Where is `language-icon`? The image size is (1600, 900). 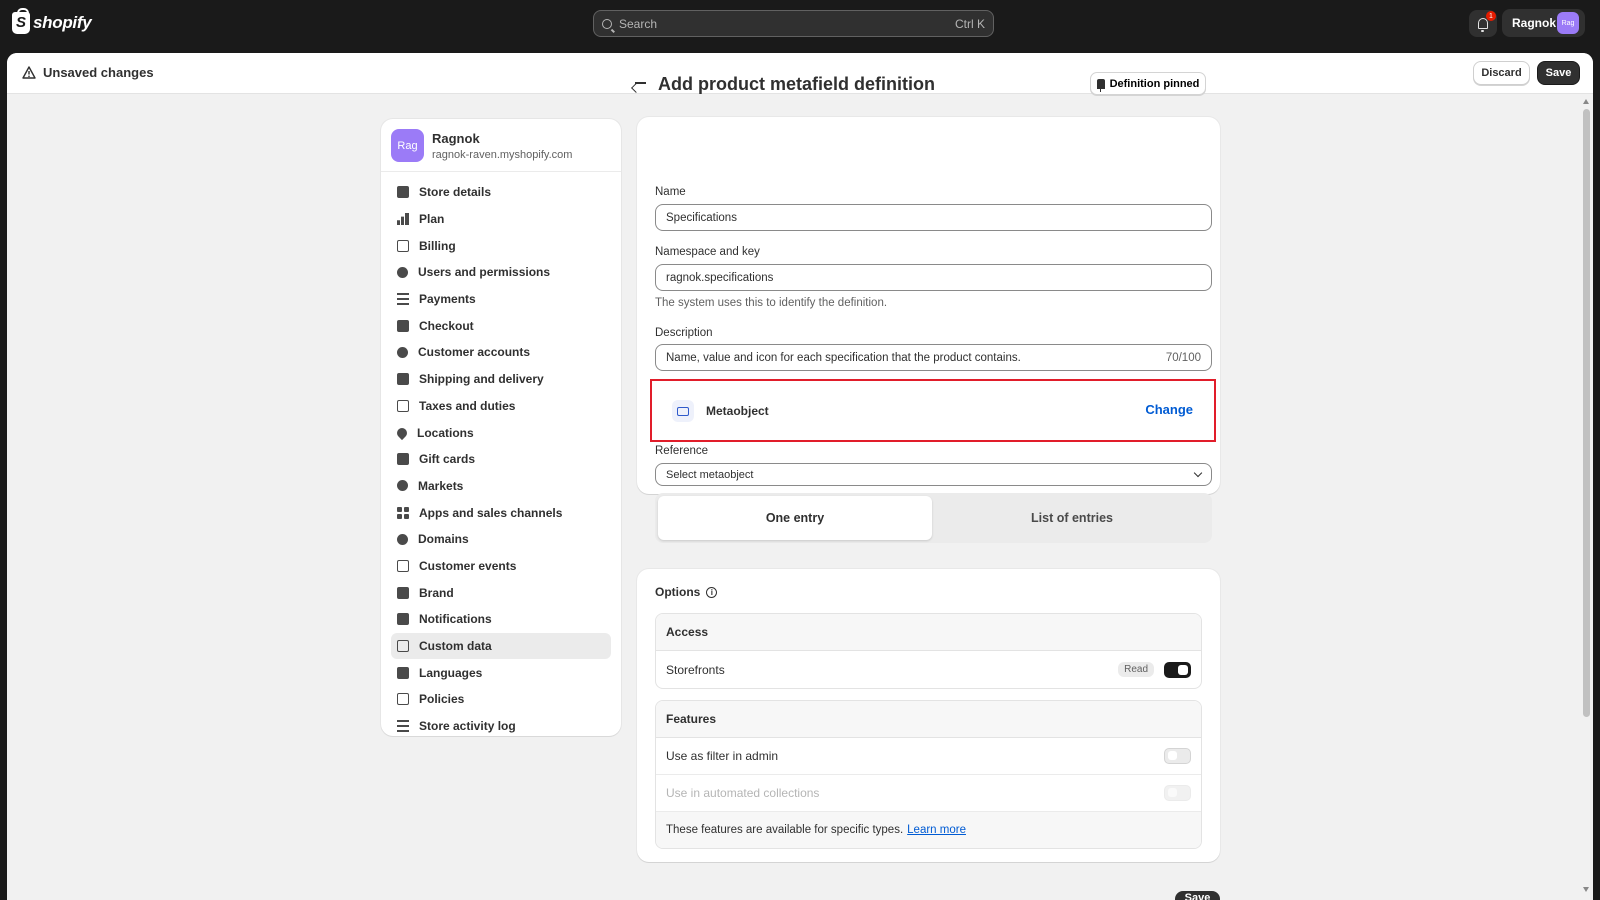
language-icon is located at coordinates (403, 672).